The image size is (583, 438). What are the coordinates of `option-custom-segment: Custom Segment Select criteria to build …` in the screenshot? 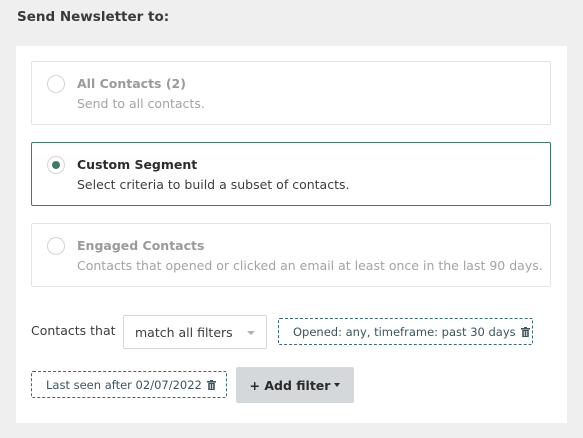 It's located at (291, 174).